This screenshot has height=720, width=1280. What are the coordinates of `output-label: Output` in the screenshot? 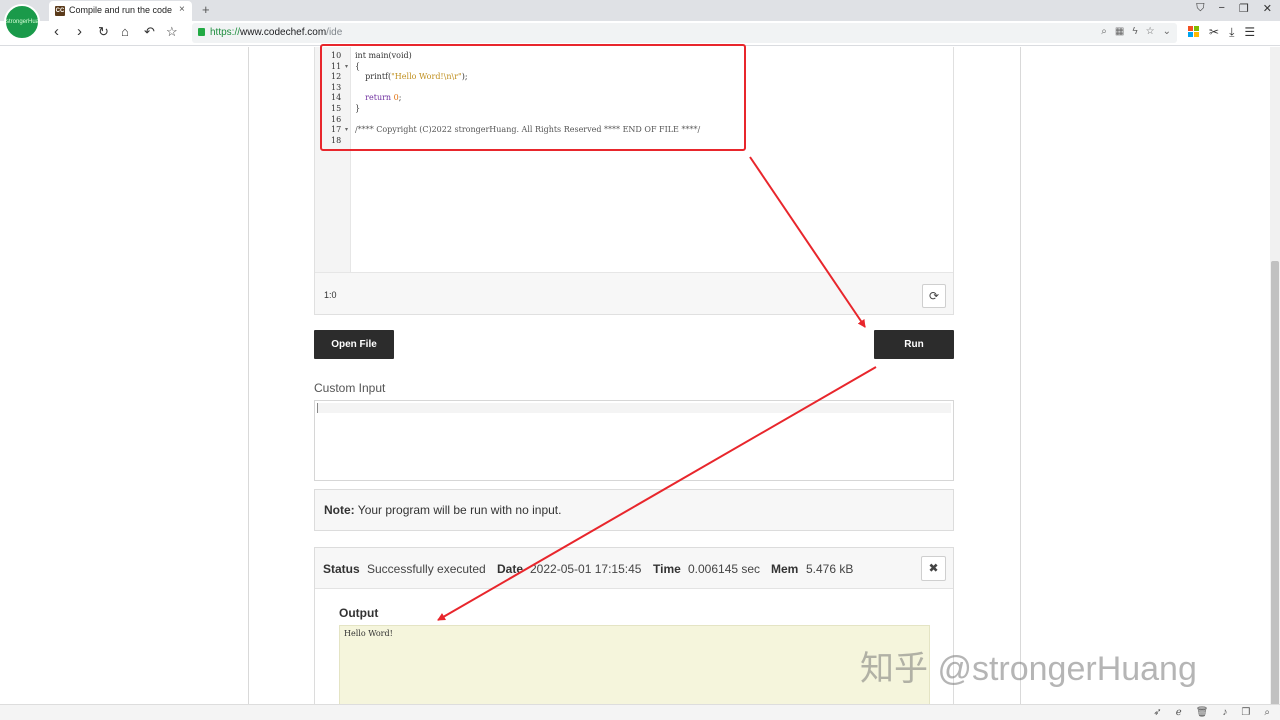 It's located at (359, 613).